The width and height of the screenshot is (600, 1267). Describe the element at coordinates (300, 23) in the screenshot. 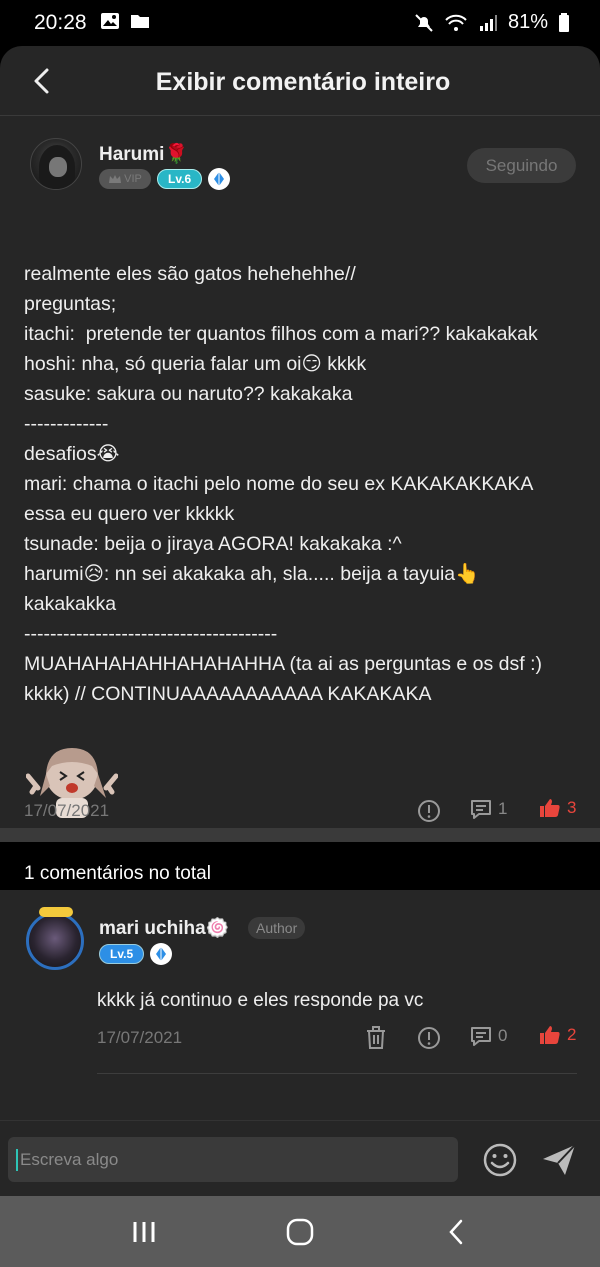

I see `status-bar: 20:28 81%` at that location.